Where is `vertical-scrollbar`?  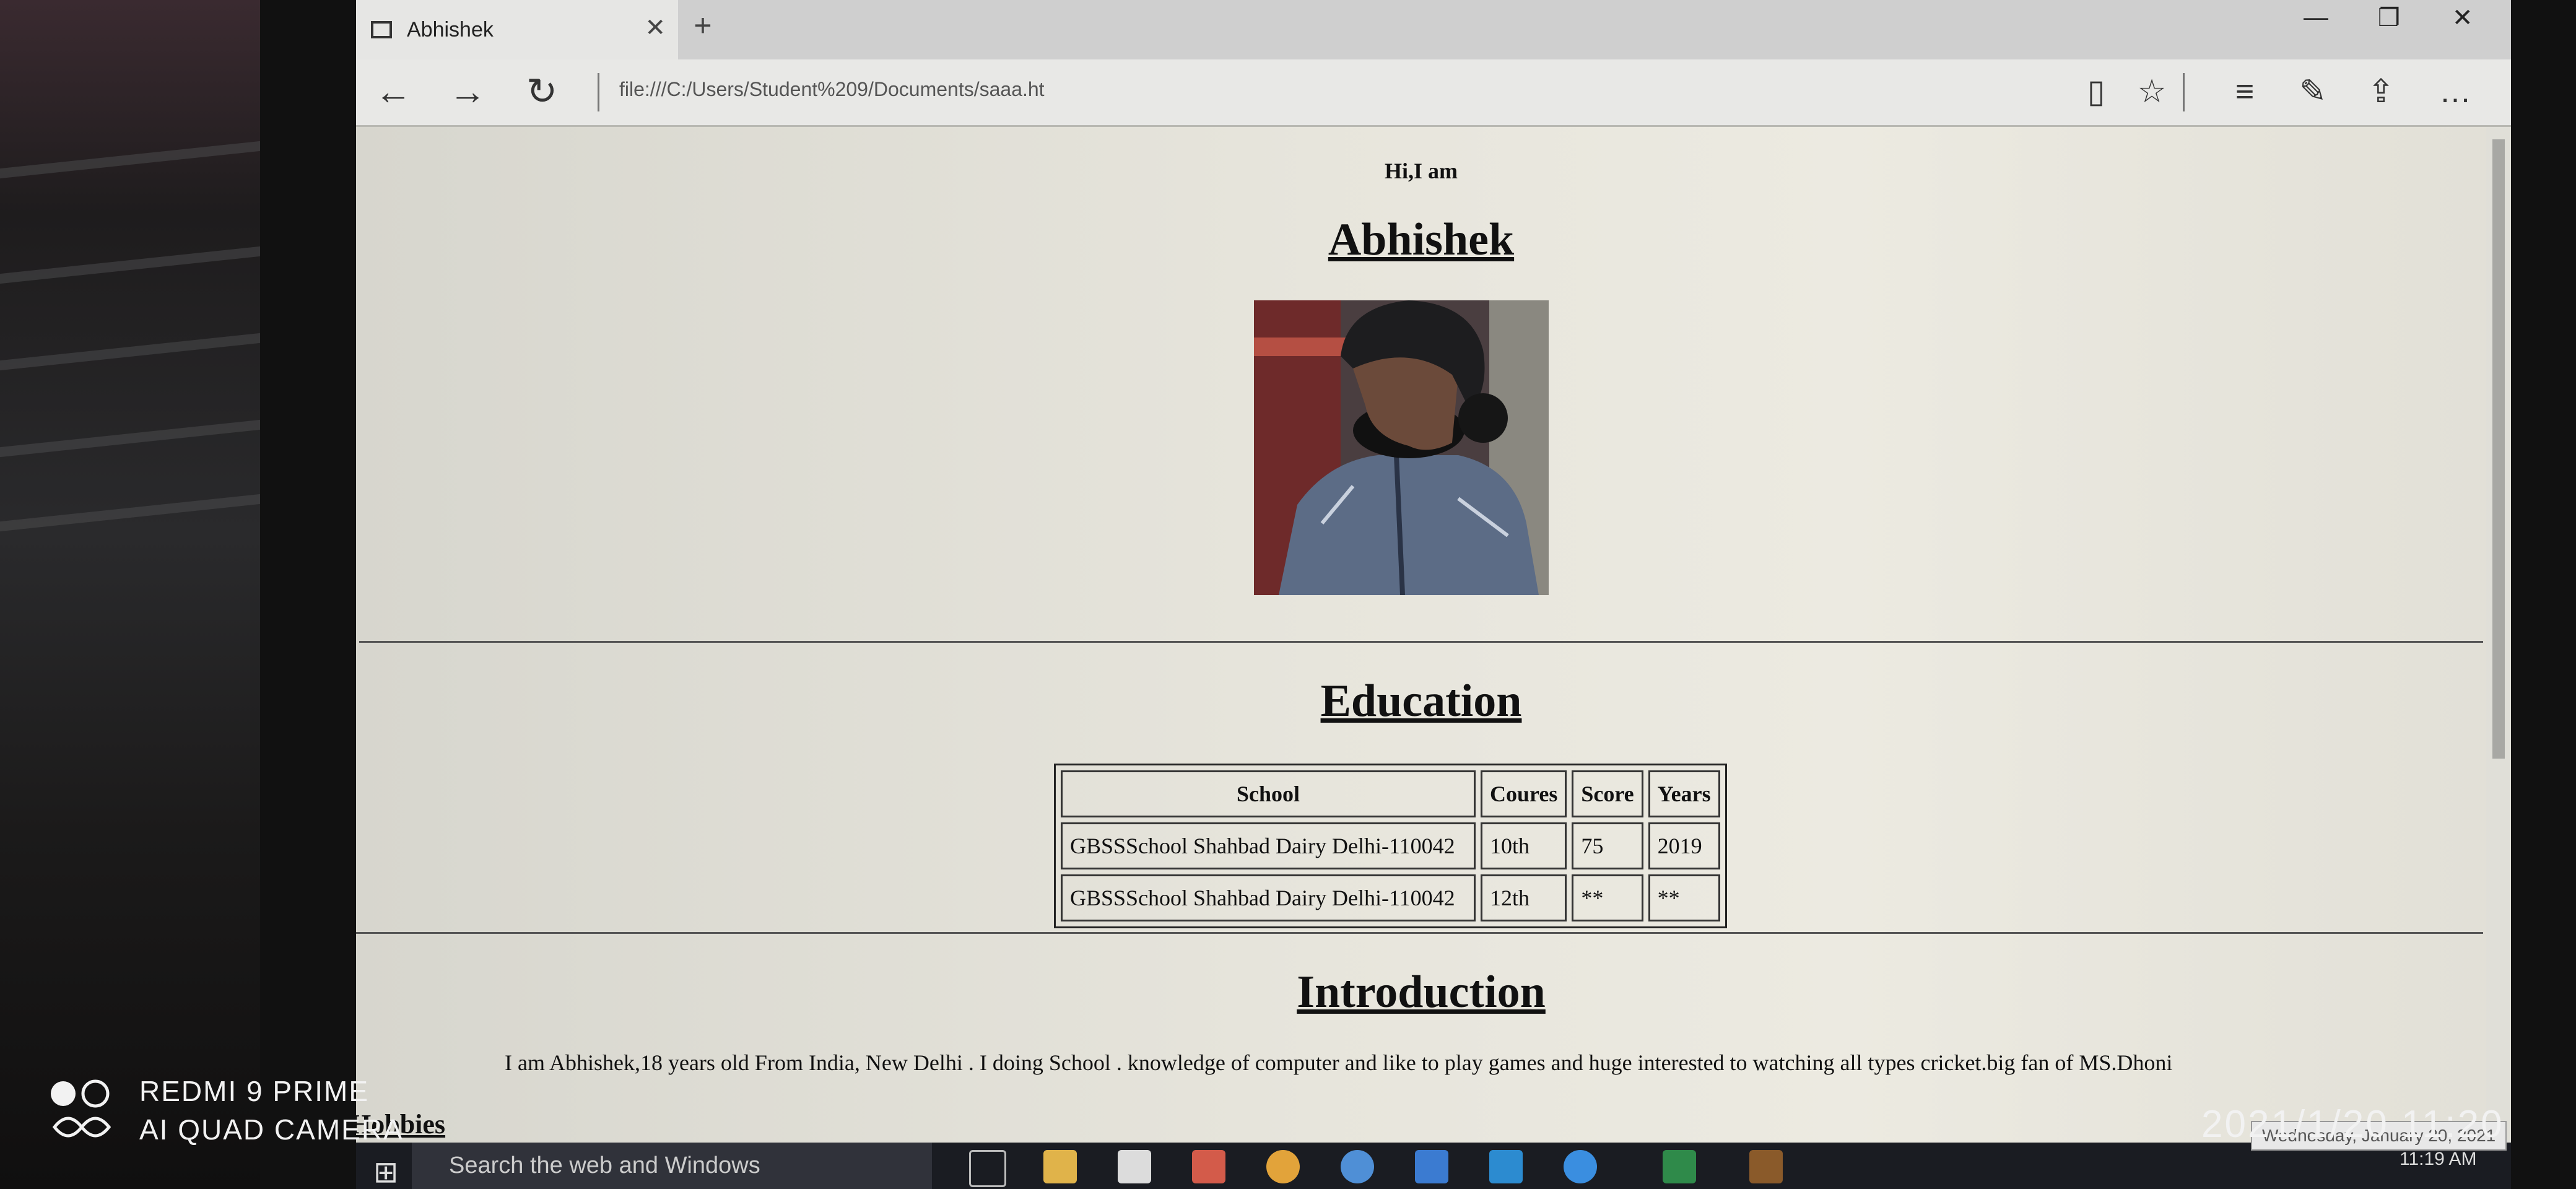 vertical-scrollbar is located at coordinates (2498, 635).